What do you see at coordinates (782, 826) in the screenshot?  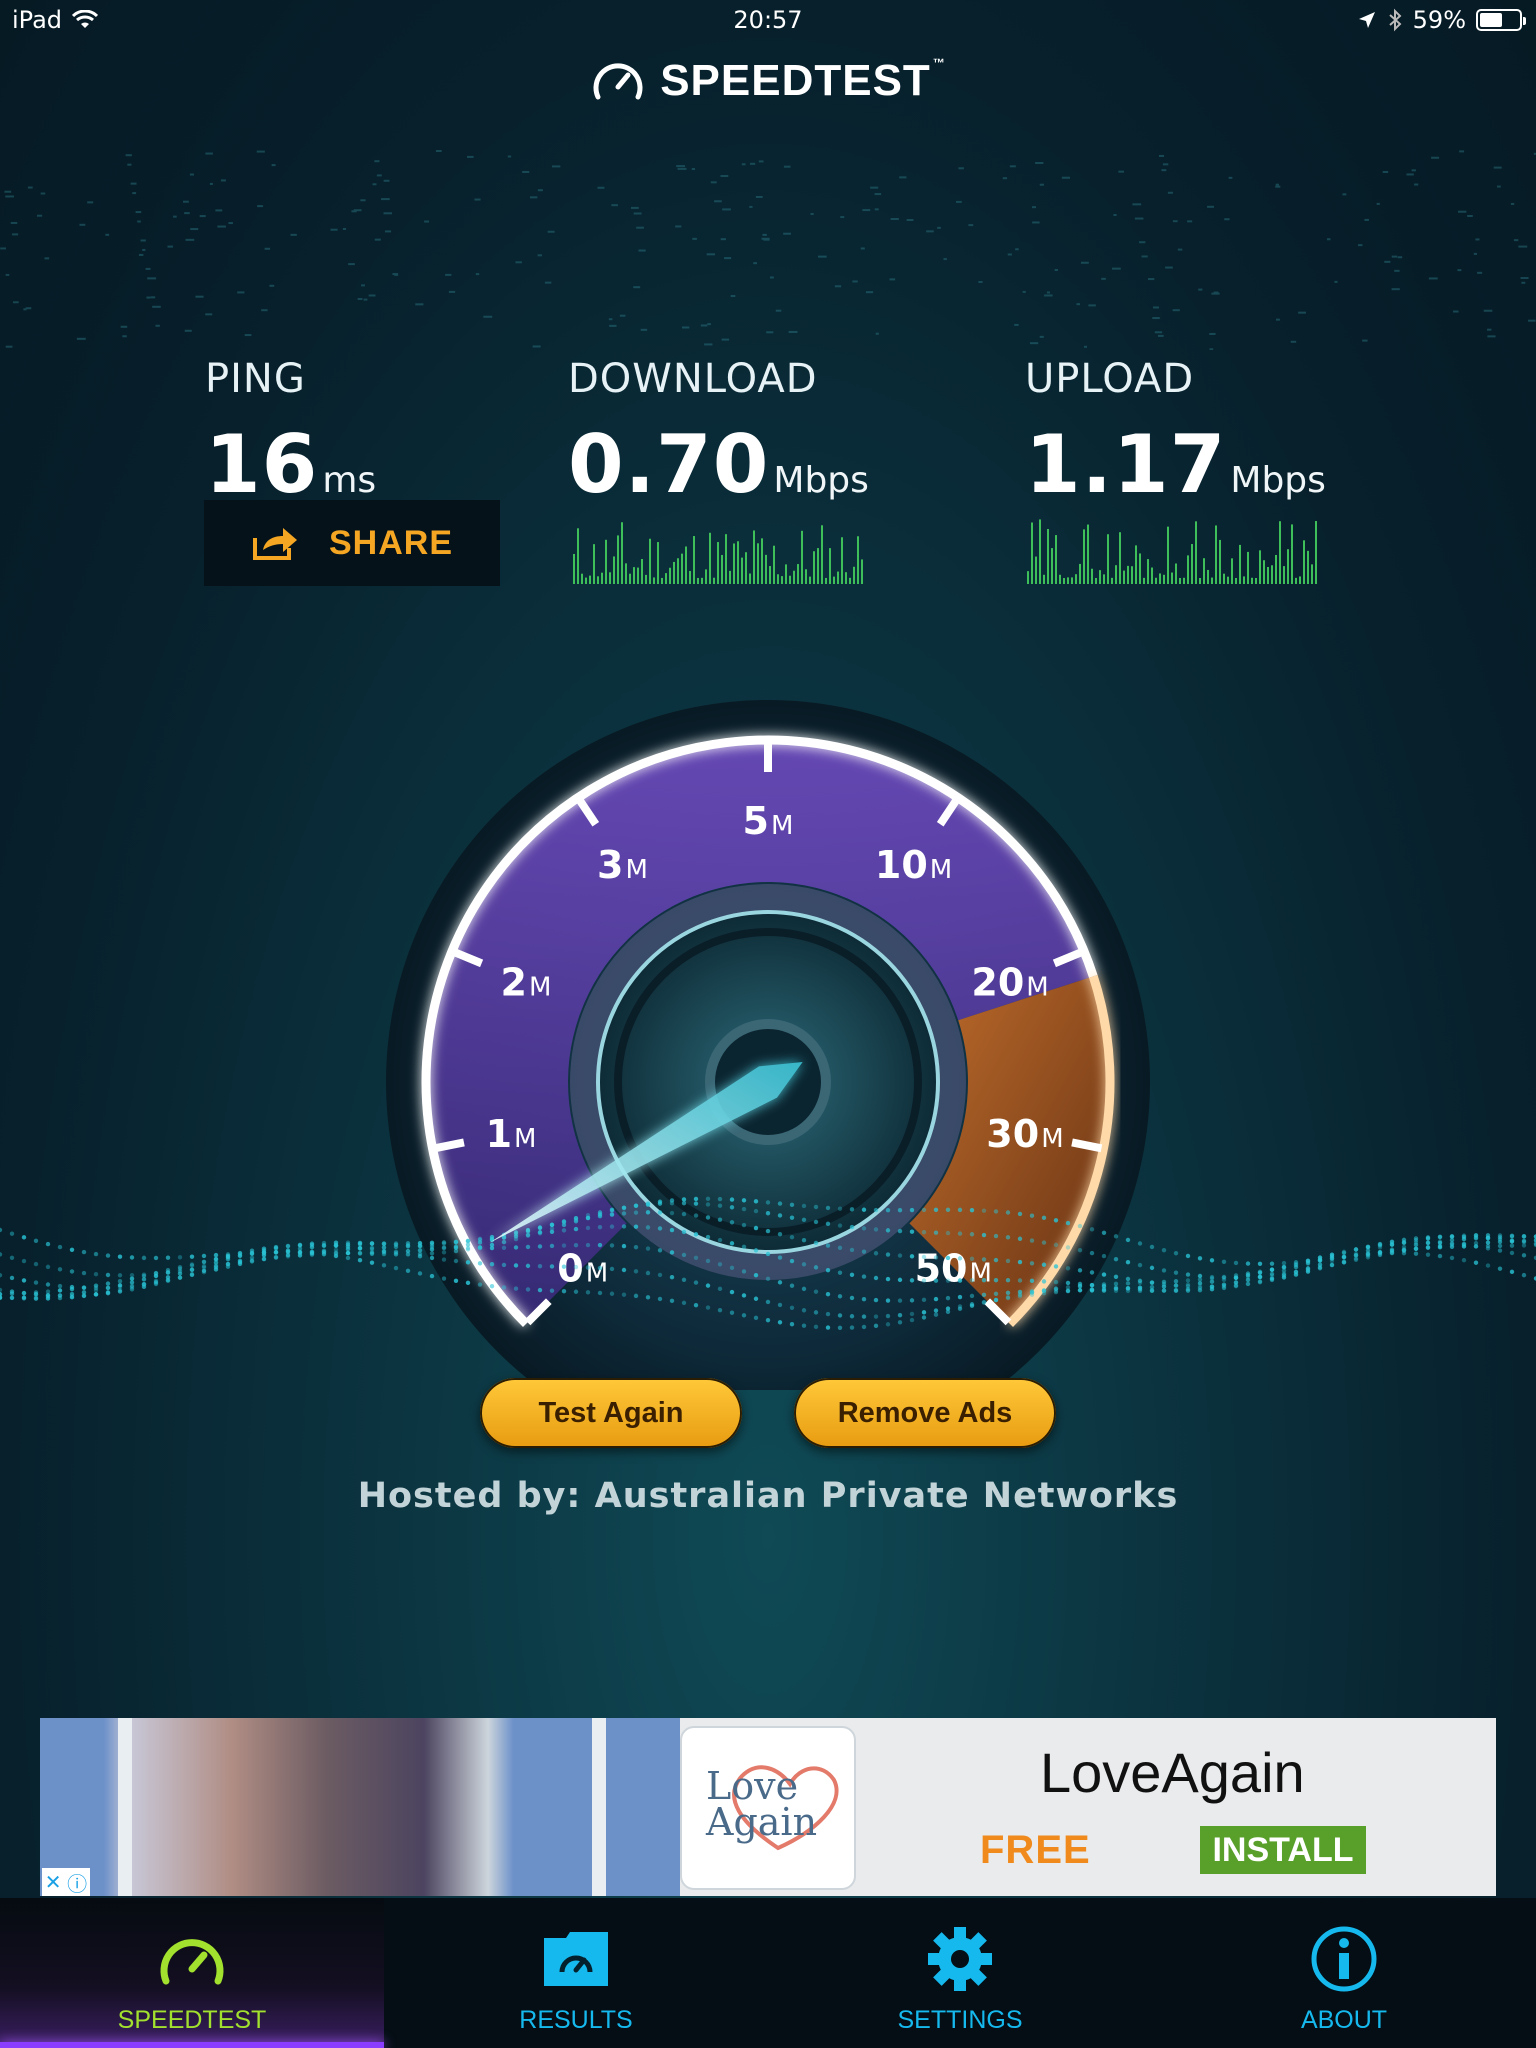 I see `gauge-tick-unit: M` at bounding box center [782, 826].